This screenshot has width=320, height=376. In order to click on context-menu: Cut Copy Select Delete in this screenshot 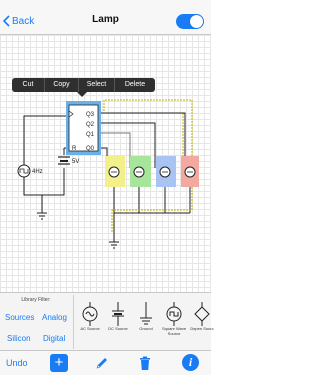, I will do `click(83, 85)`.